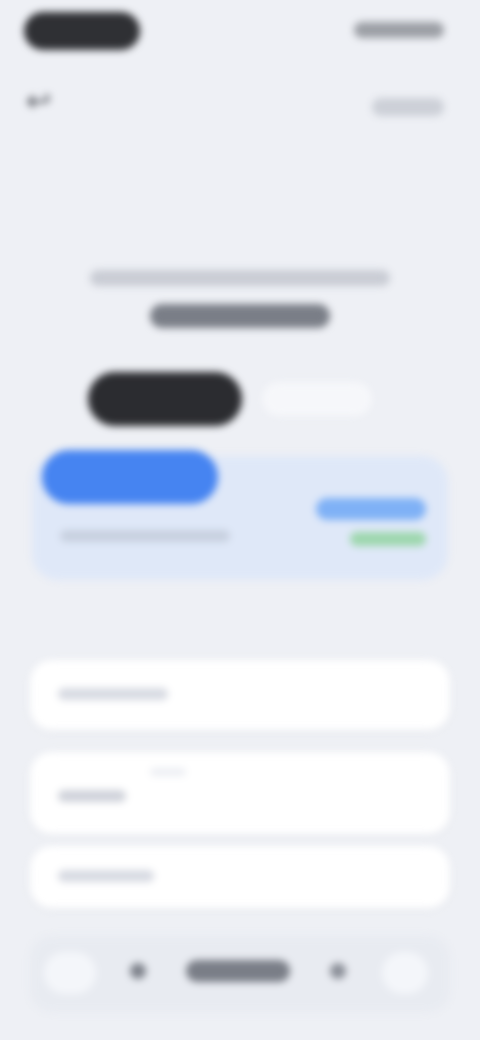 Image resolution: width=480 pixels, height=1040 pixels. What do you see at coordinates (82, 31) in the screenshot?
I see `status-pill` at bounding box center [82, 31].